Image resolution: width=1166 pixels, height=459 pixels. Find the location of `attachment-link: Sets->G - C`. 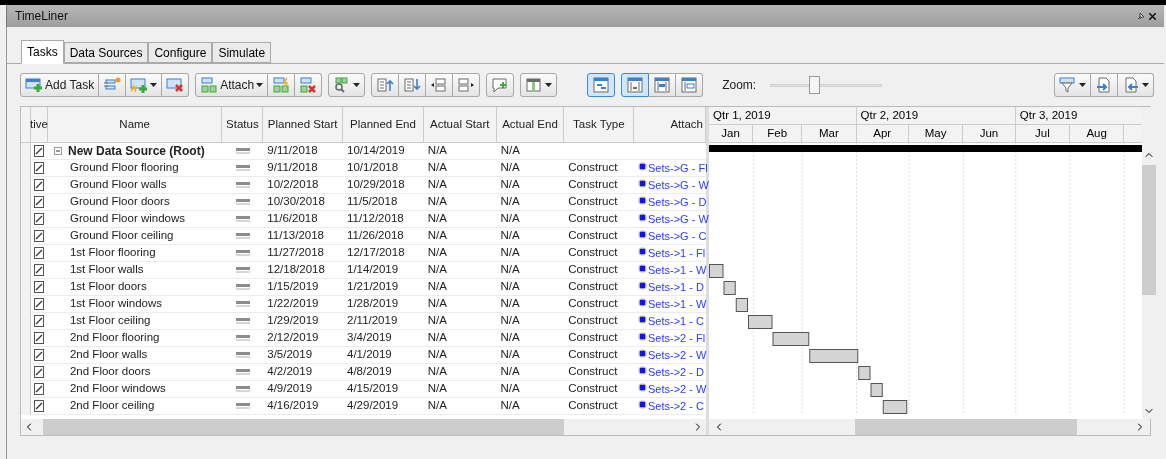

attachment-link: Sets->G - C is located at coordinates (677, 236).